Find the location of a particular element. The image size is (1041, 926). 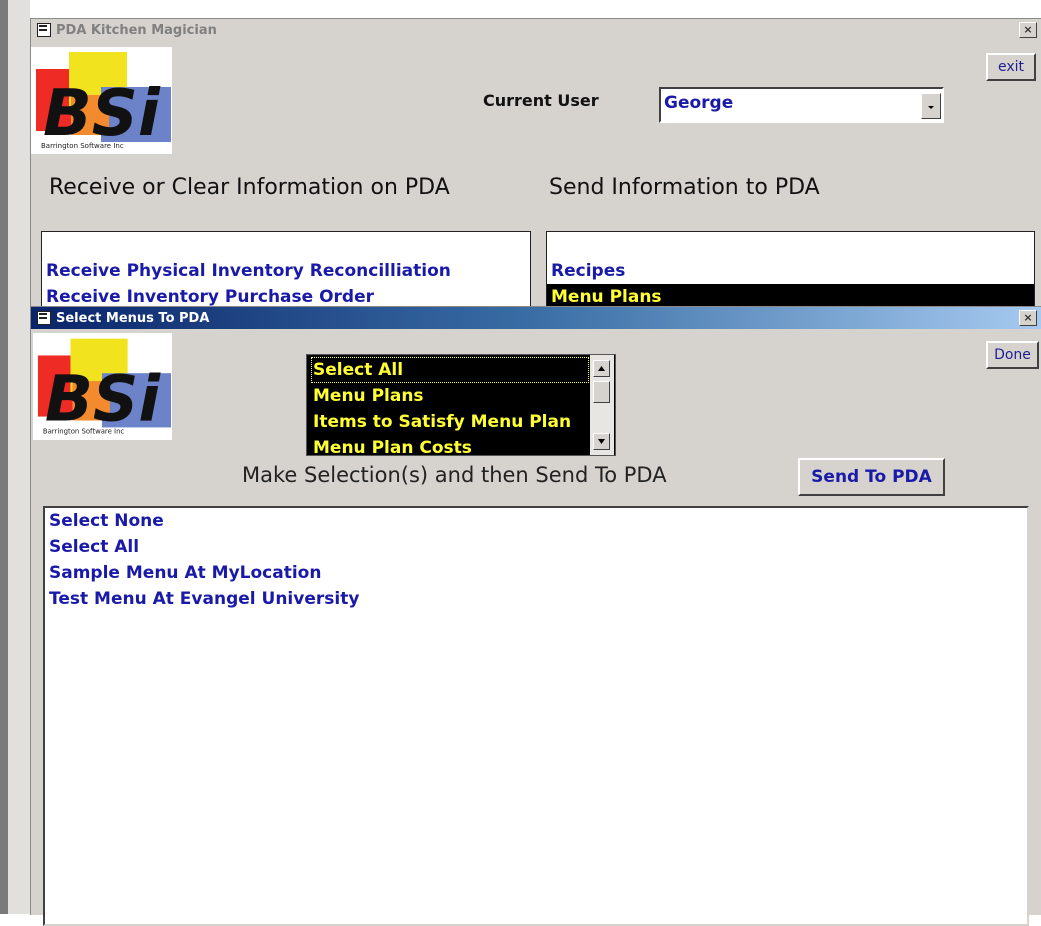

menu-list-item: Select None is located at coordinates (106, 521).